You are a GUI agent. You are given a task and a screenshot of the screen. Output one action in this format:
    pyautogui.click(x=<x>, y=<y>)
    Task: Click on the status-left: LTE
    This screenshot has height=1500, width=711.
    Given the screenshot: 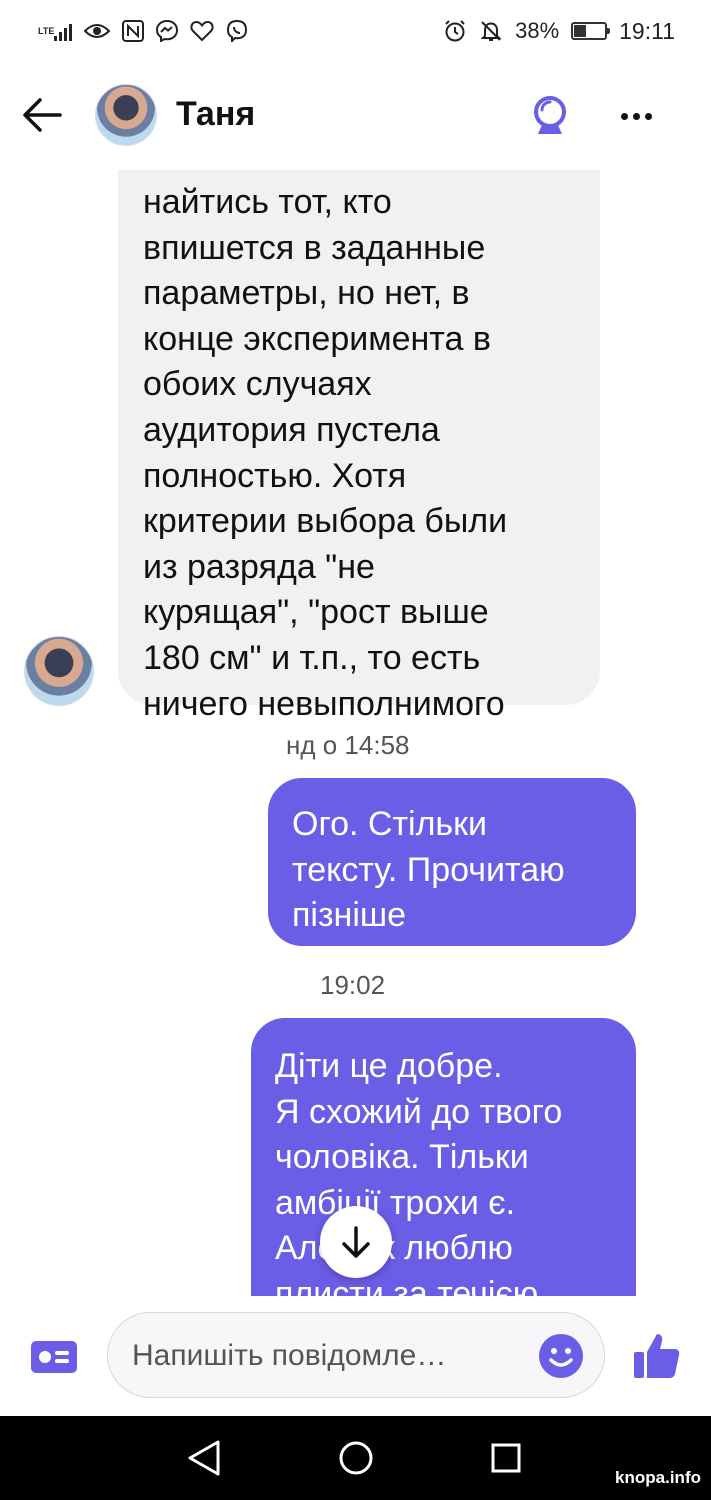 What is the action you would take?
    pyautogui.click(x=143, y=31)
    